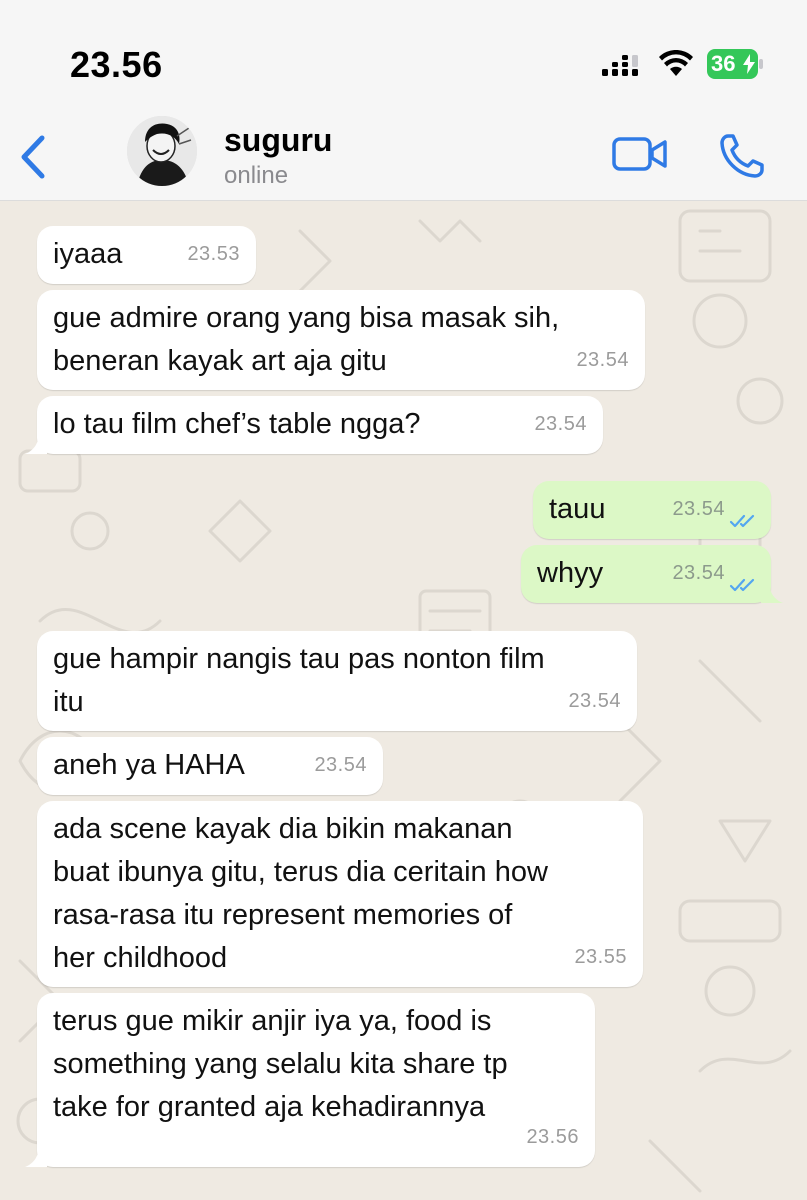  I want to click on message-bubble-incoming: aneh ya HAHA 23.54, so click(210, 766).